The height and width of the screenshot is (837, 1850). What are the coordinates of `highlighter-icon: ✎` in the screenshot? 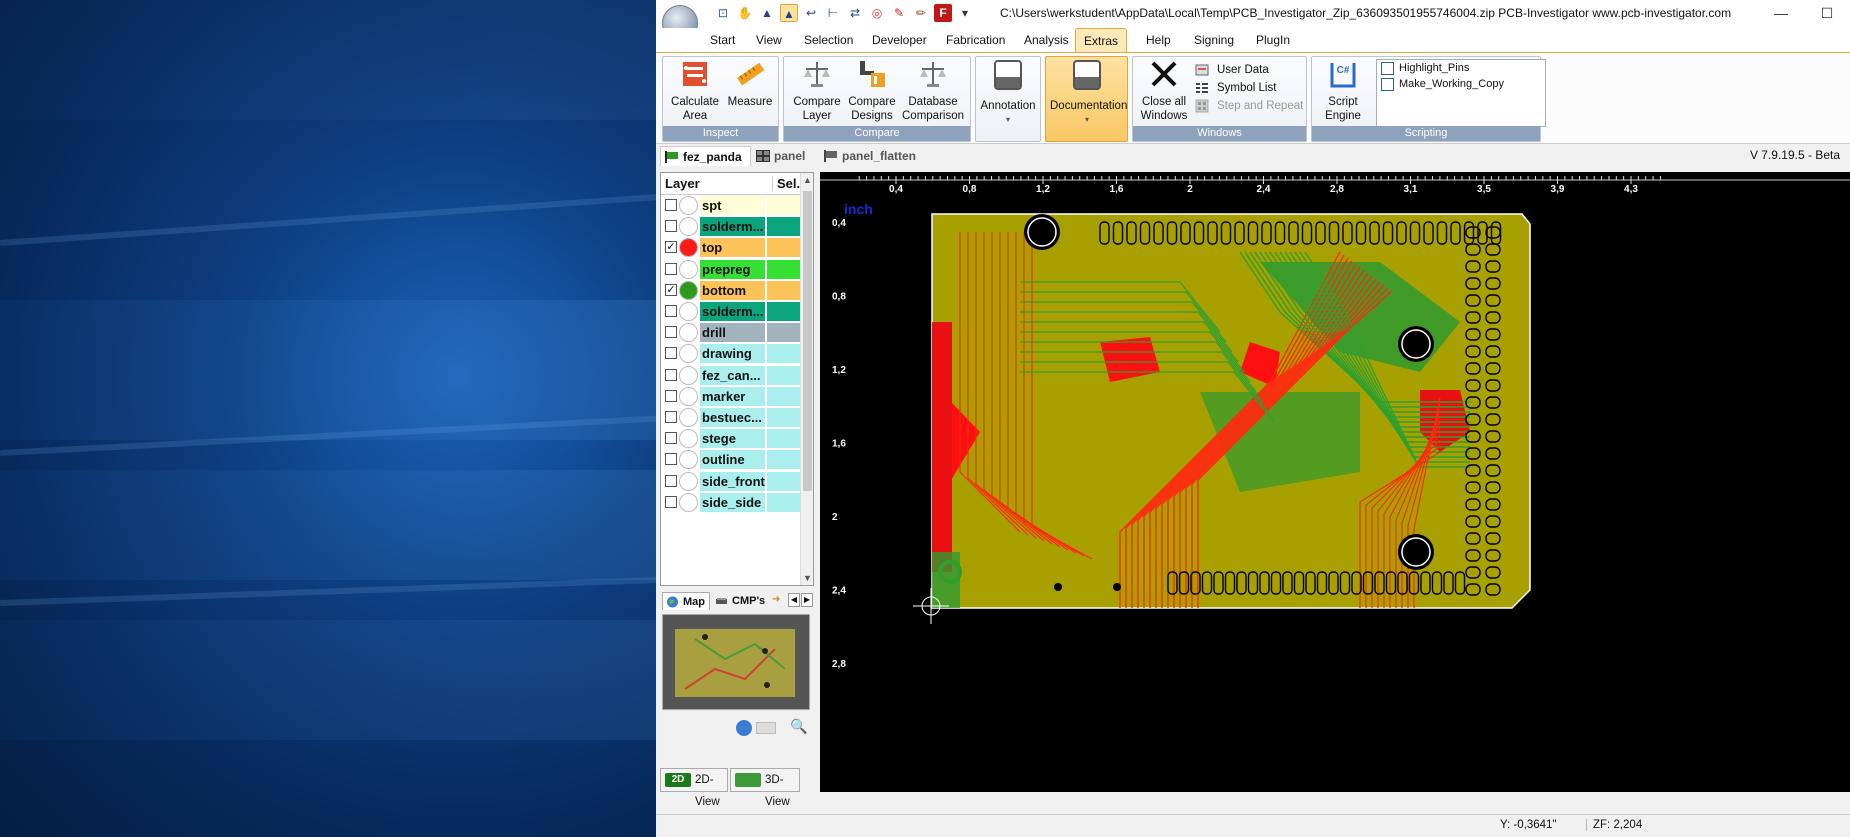 It's located at (899, 13).